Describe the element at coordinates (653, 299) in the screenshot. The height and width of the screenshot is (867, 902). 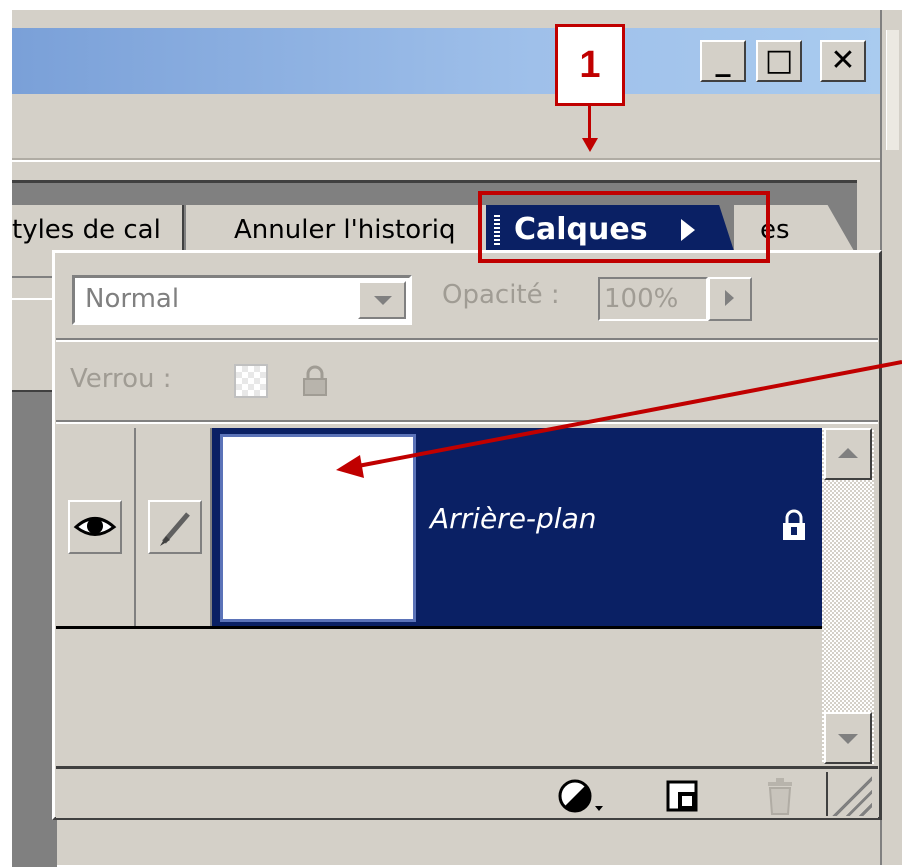
I see `opacity-field: 100%` at that location.